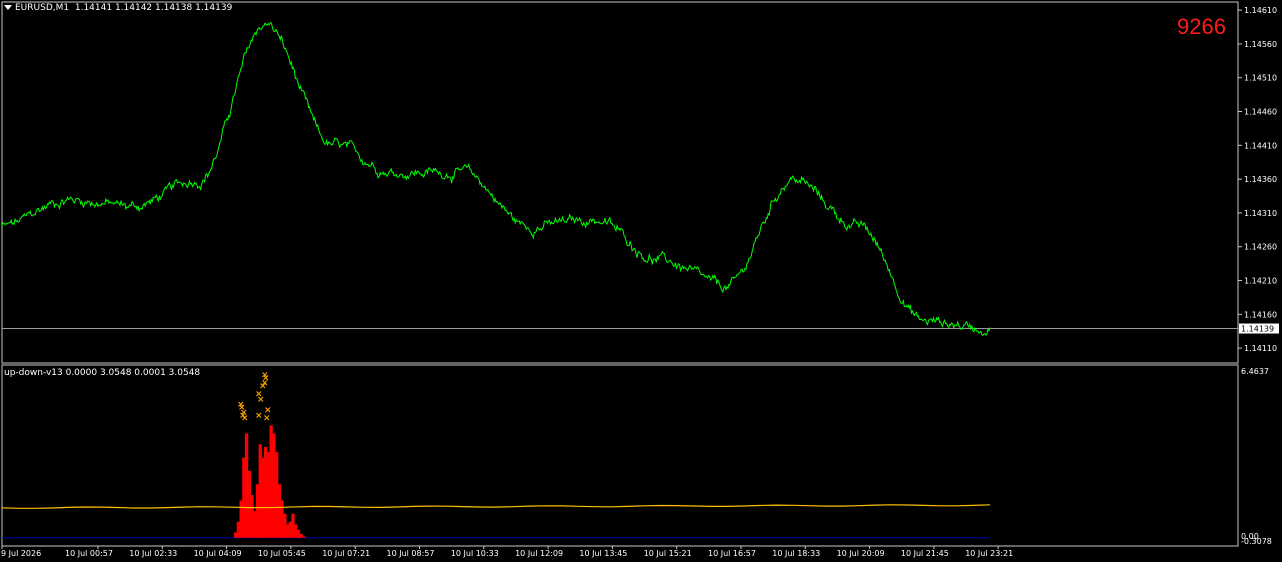 This screenshot has height=562, width=1282. Describe the element at coordinates (1260, 348) in the screenshot. I see `price-tick-label: 1.14110` at that location.